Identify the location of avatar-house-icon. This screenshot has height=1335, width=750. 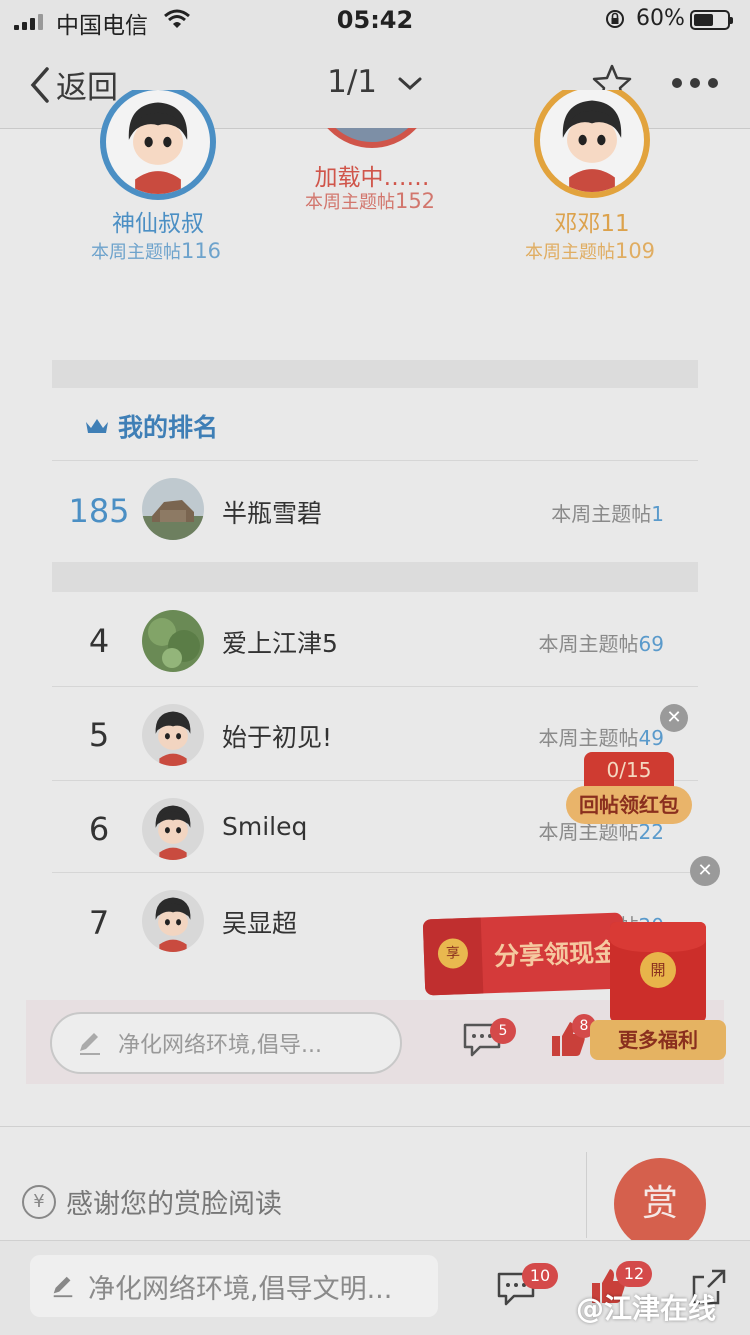
(173, 509).